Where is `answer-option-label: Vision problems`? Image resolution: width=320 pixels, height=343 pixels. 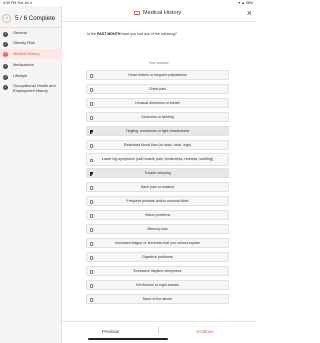
answer-option-label: Vision problems is located at coordinates (157, 214).